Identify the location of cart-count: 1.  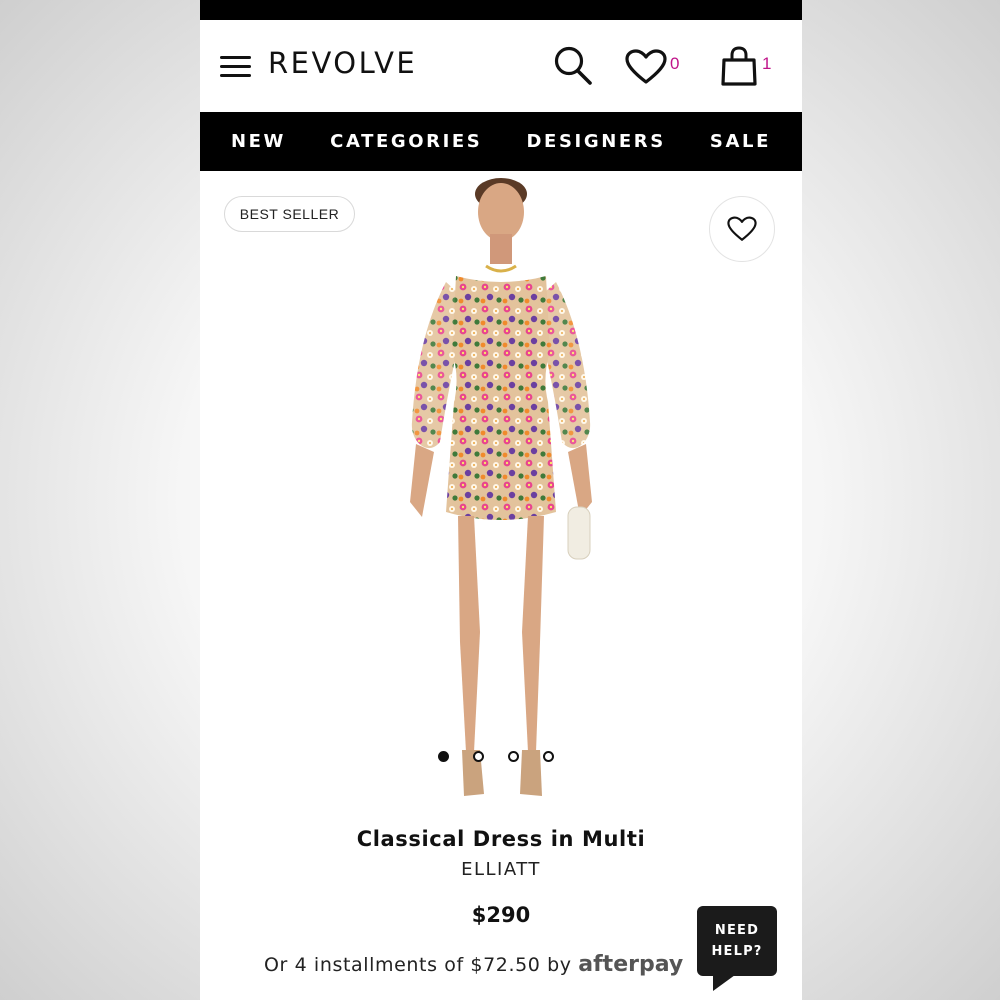
(767, 63).